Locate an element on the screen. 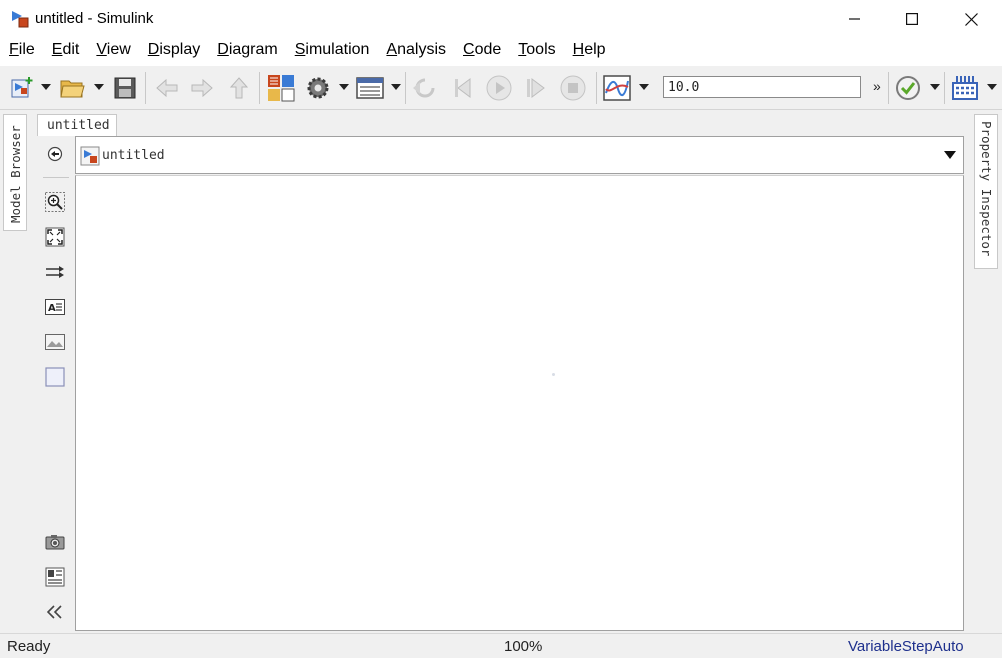 This screenshot has height=658, width=1002. solver-link: VariableStepAuto is located at coordinates (906, 646).